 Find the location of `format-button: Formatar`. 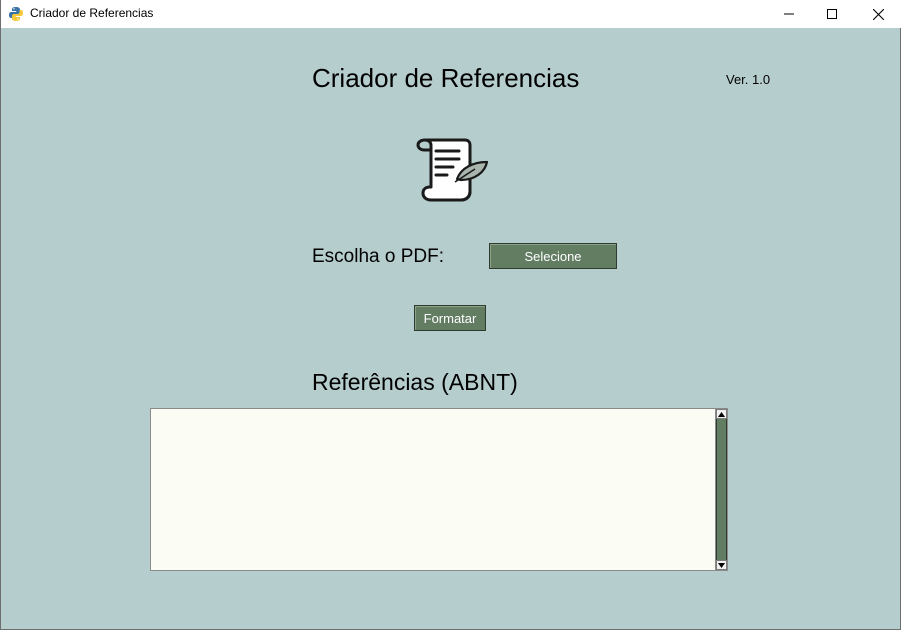

format-button: Formatar is located at coordinates (450, 318).